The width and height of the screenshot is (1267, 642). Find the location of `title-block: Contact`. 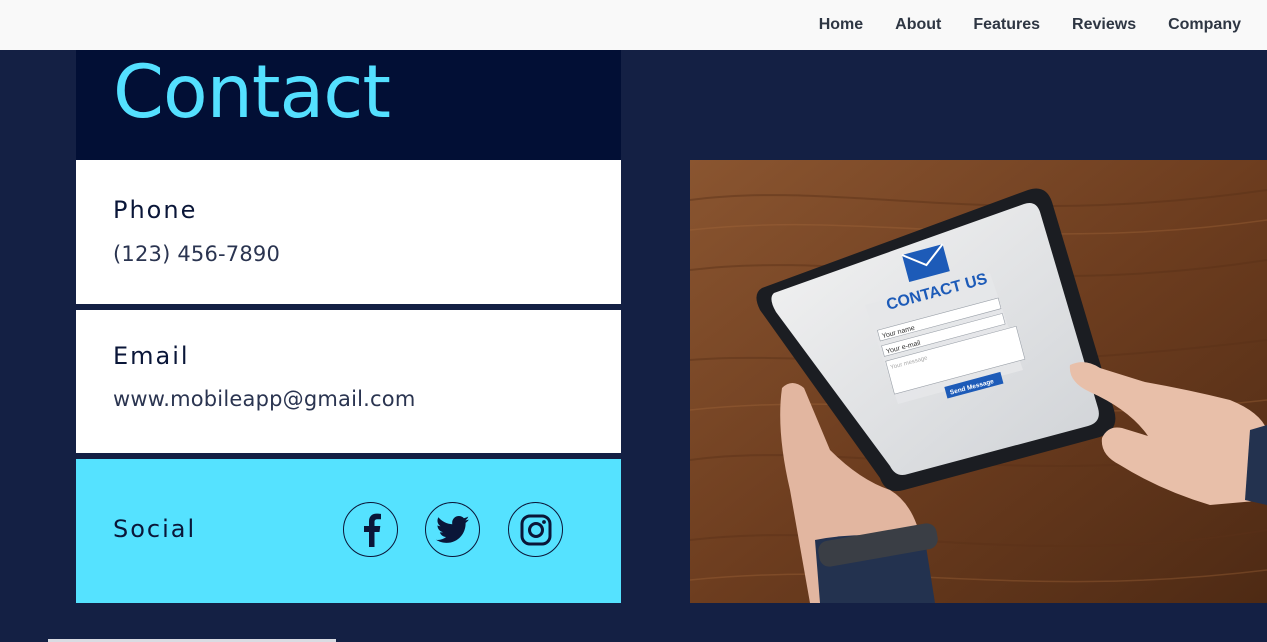

title-block: Contact is located at coordinates (348, 105).